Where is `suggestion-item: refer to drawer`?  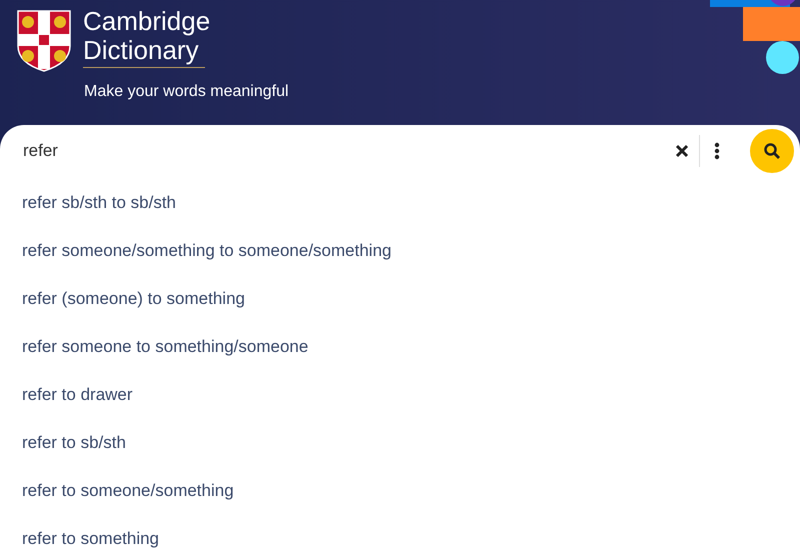
suggestion-item: refer to drawer is located at coordinates (77, 406).